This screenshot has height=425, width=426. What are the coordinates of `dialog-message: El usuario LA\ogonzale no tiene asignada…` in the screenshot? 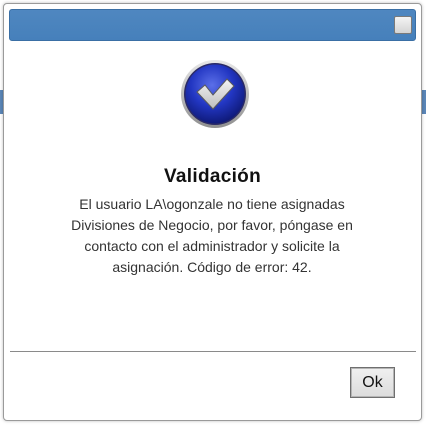 It's located at (212, 235).